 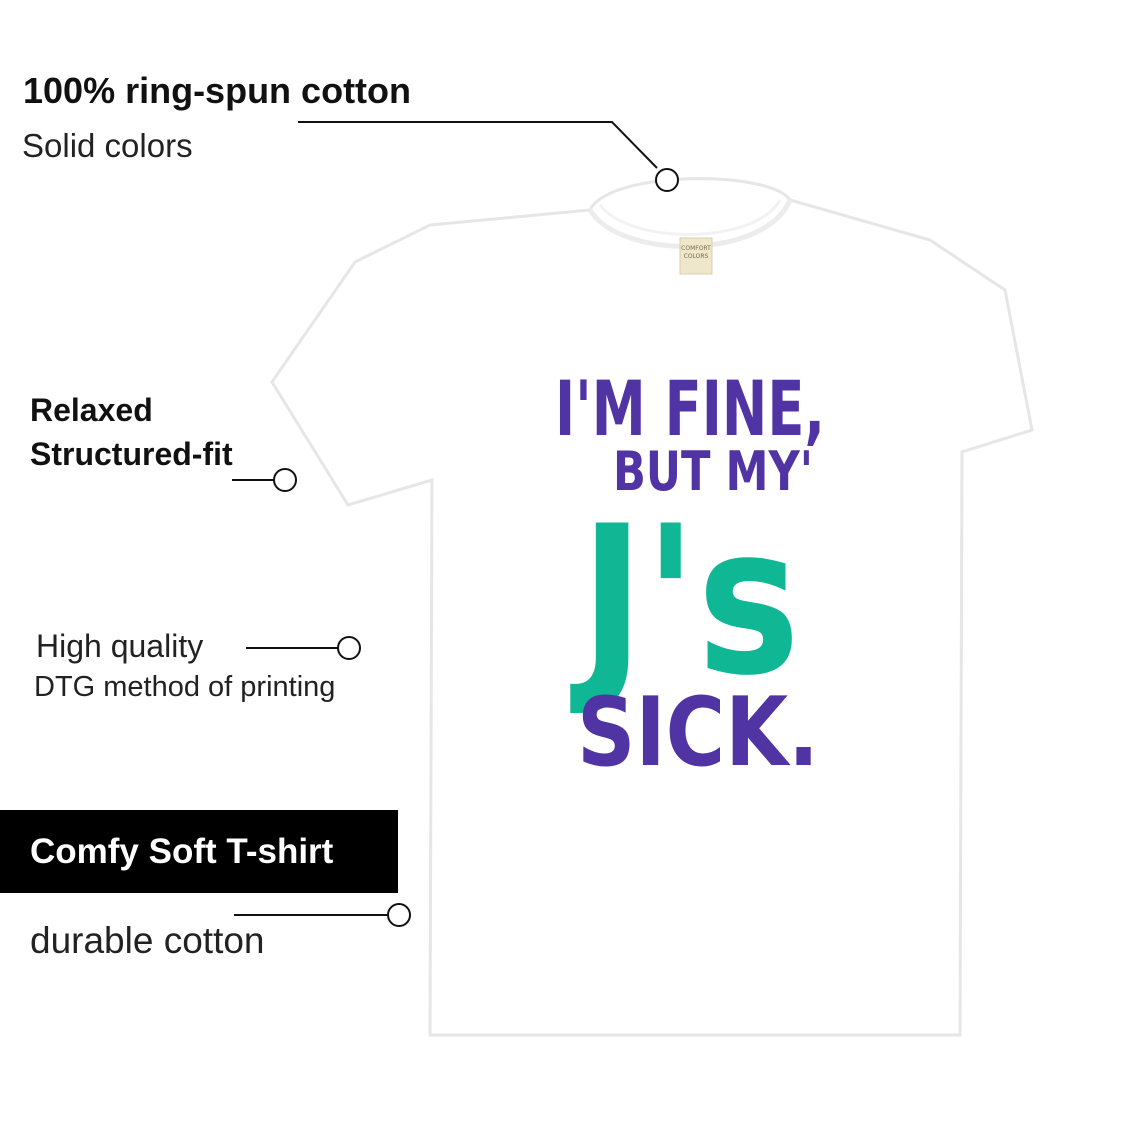 What do you see at coordinates (667, 180) in the screenshot?
I see `callout-dot-cotton` at bounding box center [667, 180].